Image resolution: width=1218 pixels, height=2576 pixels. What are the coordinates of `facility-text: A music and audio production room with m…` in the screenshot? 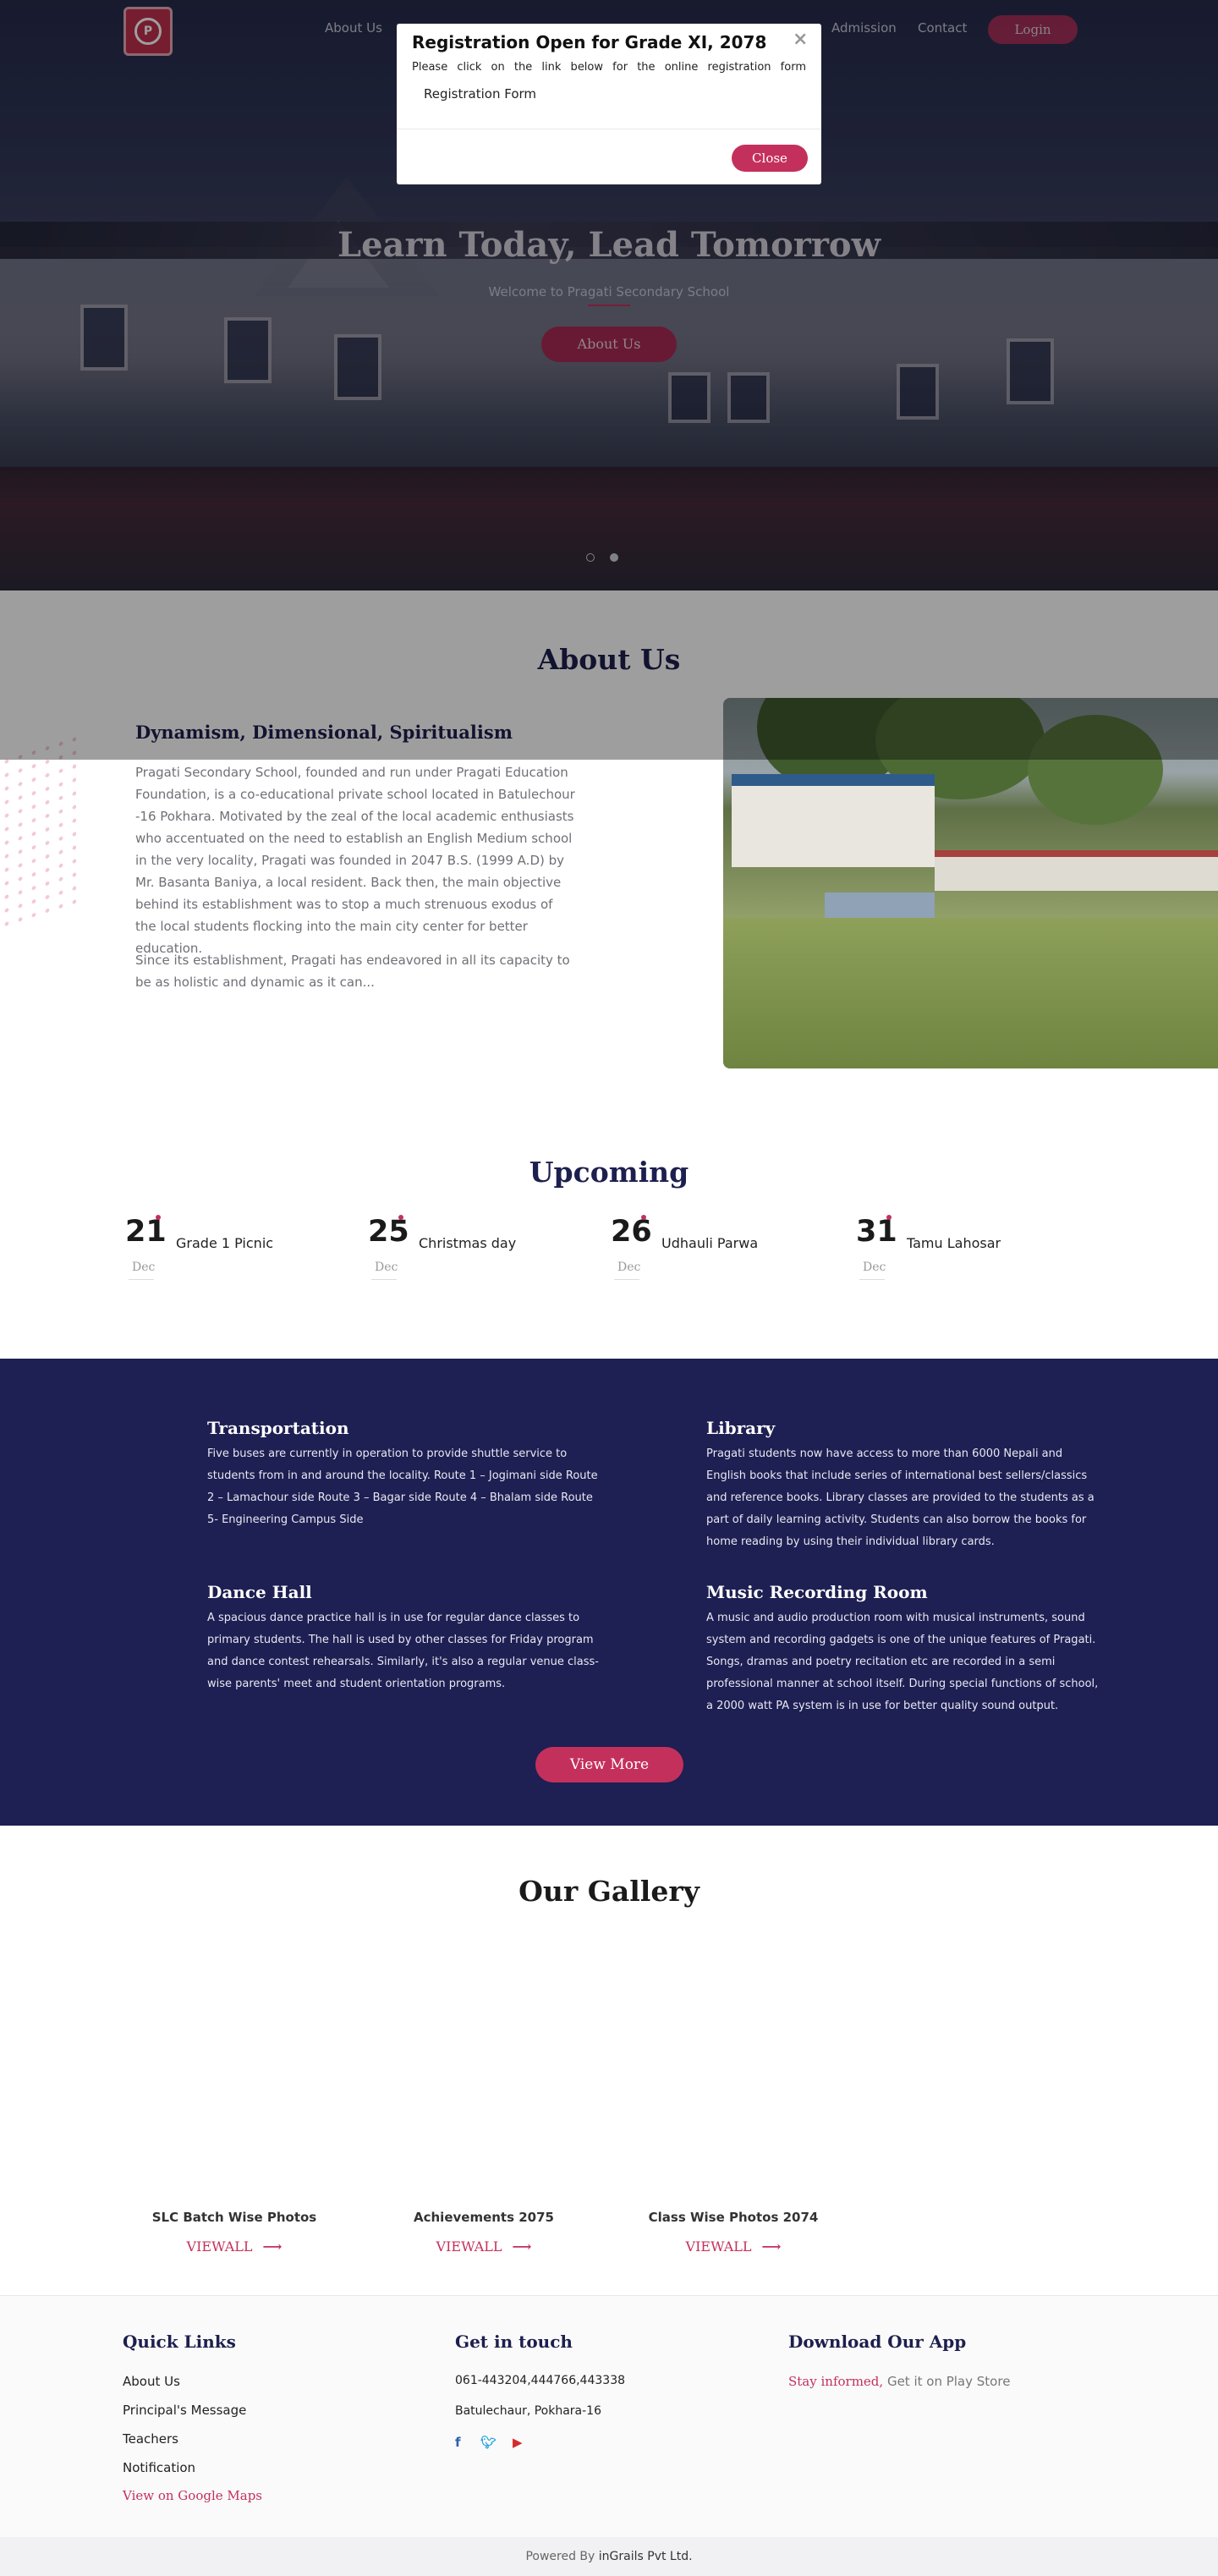 It's located at (902, 1662).